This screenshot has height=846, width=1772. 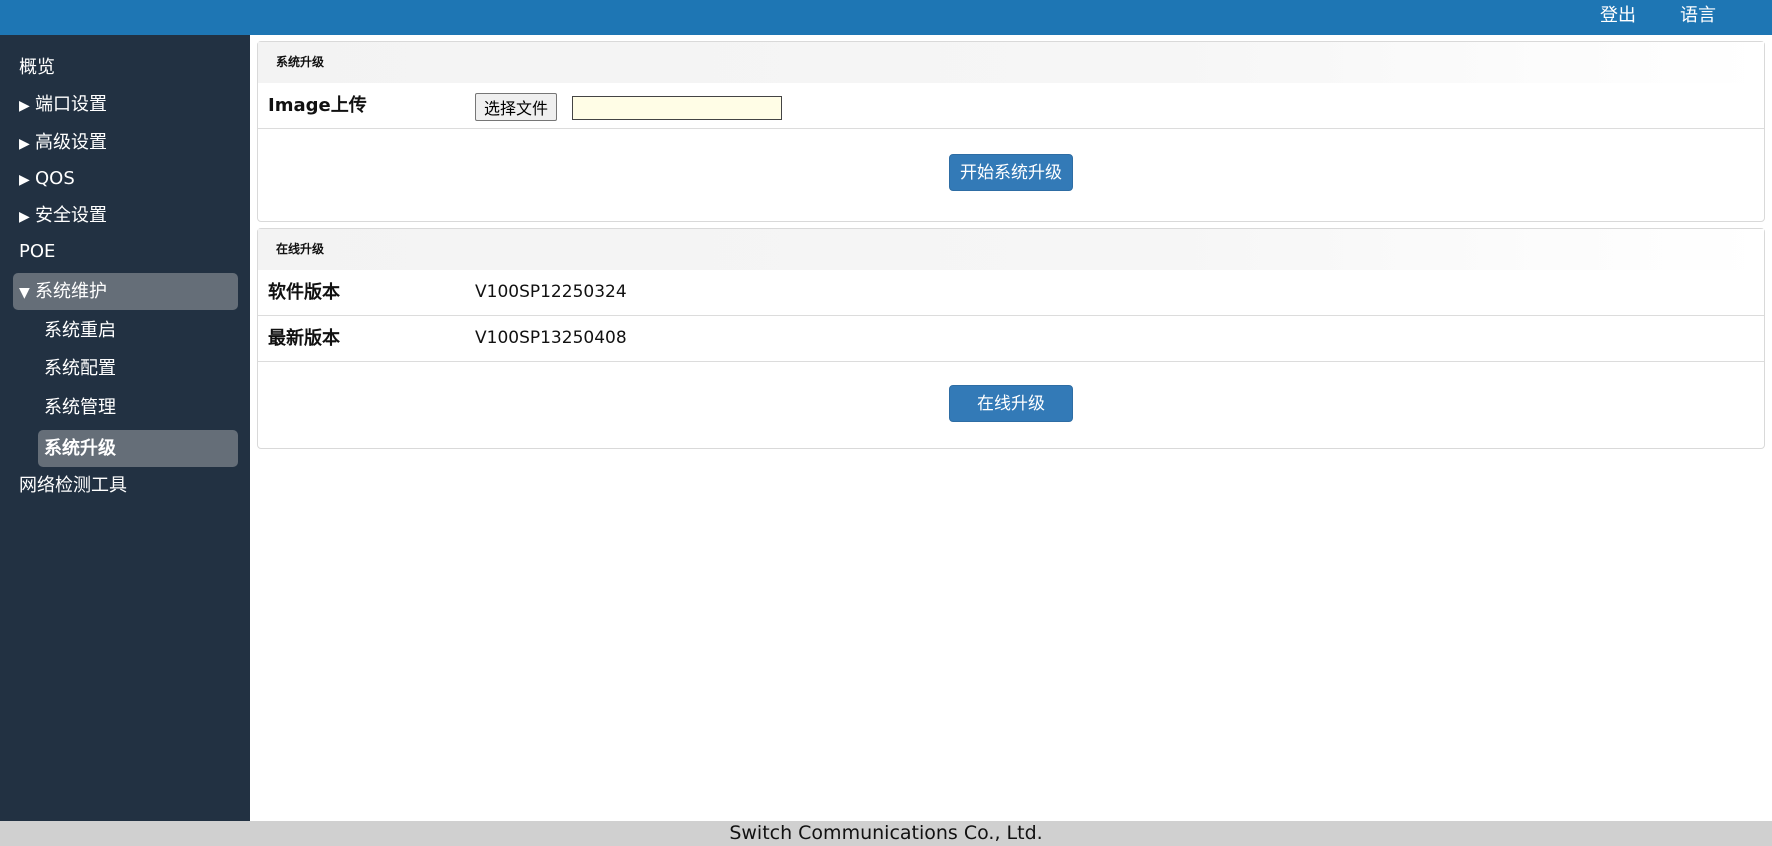 What do you see at coordinates (125, 142) in the screenshot?
I see `sidebar-item-advanced-settings: ▶ 高级设置` at bounding box center [125, 142].